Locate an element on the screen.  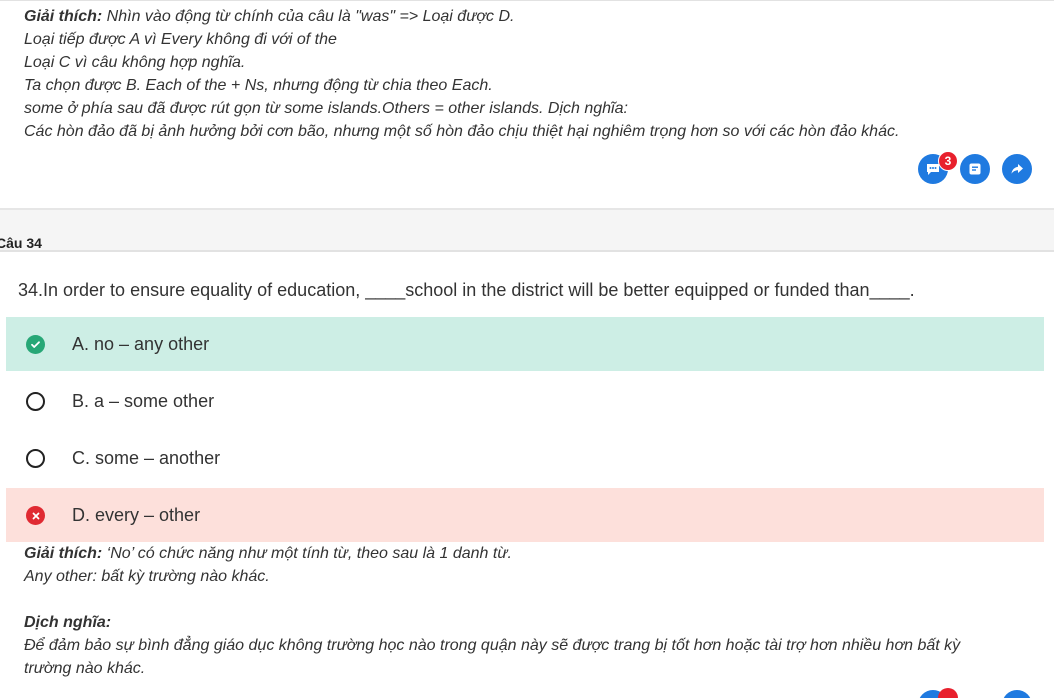
note-icon is located at coordinates (975, 169).